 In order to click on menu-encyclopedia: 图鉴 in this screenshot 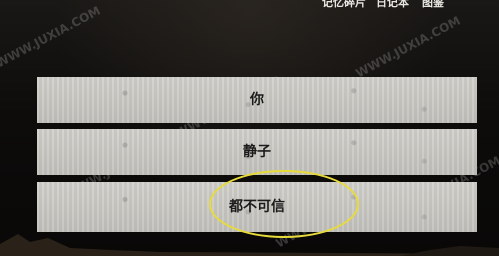, I will do `click(433, 4)`.